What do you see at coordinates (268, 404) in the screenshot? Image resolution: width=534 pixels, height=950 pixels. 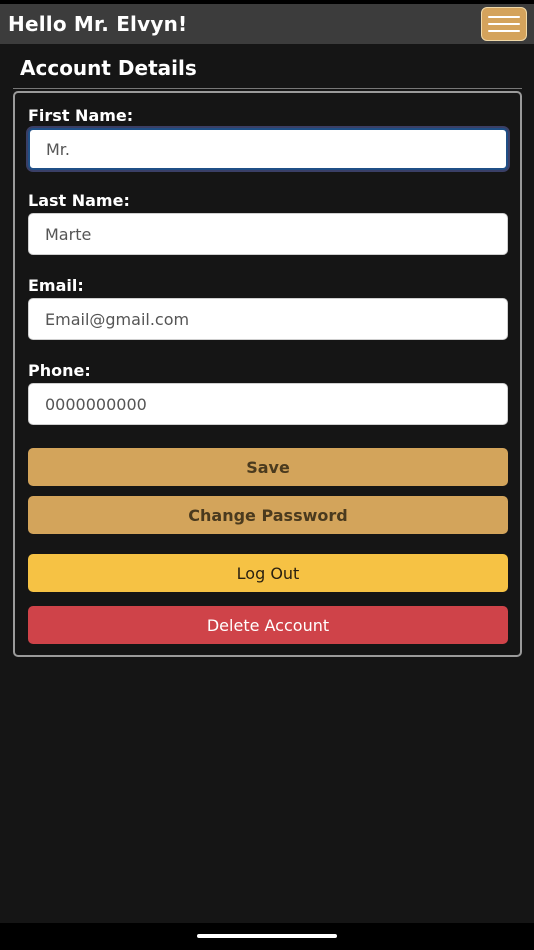 I see `phone-input` at bounding box center [268, 404].